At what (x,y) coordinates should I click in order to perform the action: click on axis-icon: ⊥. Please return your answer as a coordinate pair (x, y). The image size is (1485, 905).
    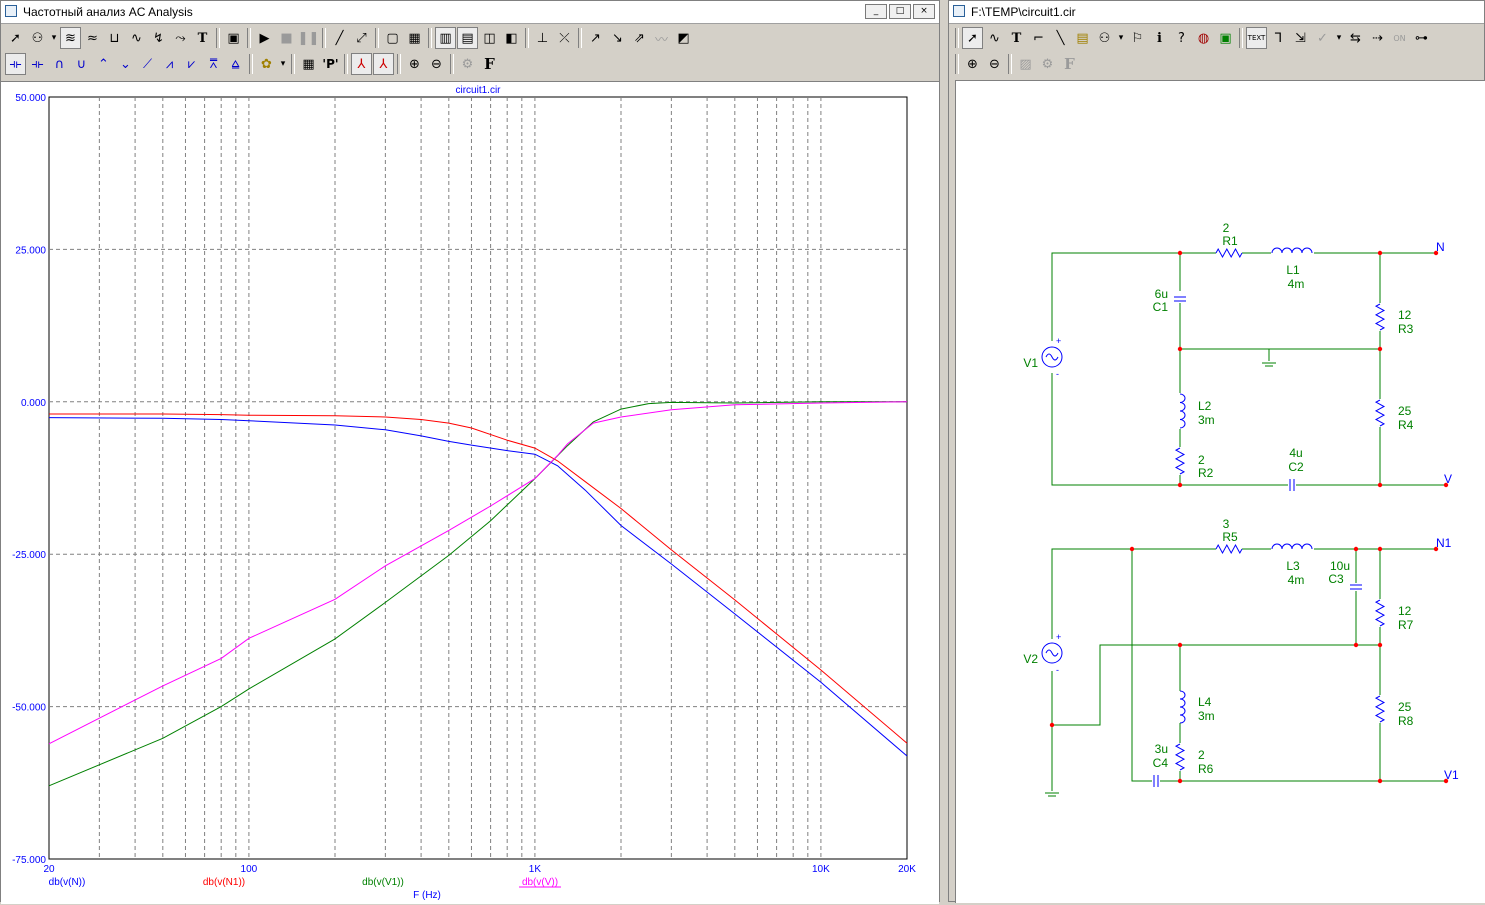
    Looking at the image, I should click on (542, 38).